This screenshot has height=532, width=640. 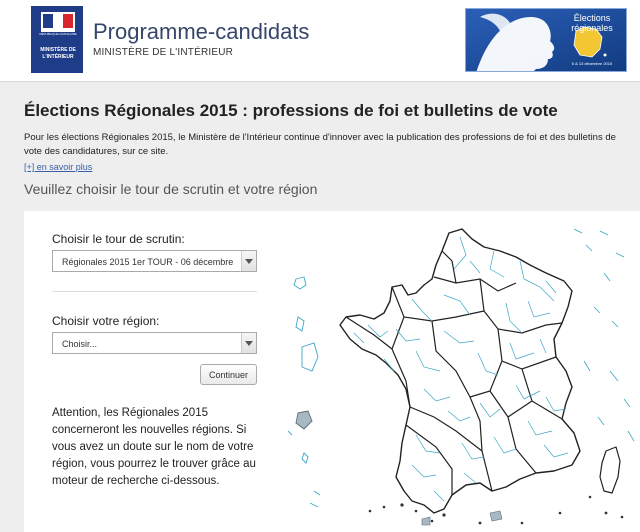 What do you see at coordinates (304, 392) in the screenshot?
I see `map-overseas-territories` at bounding box center [304, 392].